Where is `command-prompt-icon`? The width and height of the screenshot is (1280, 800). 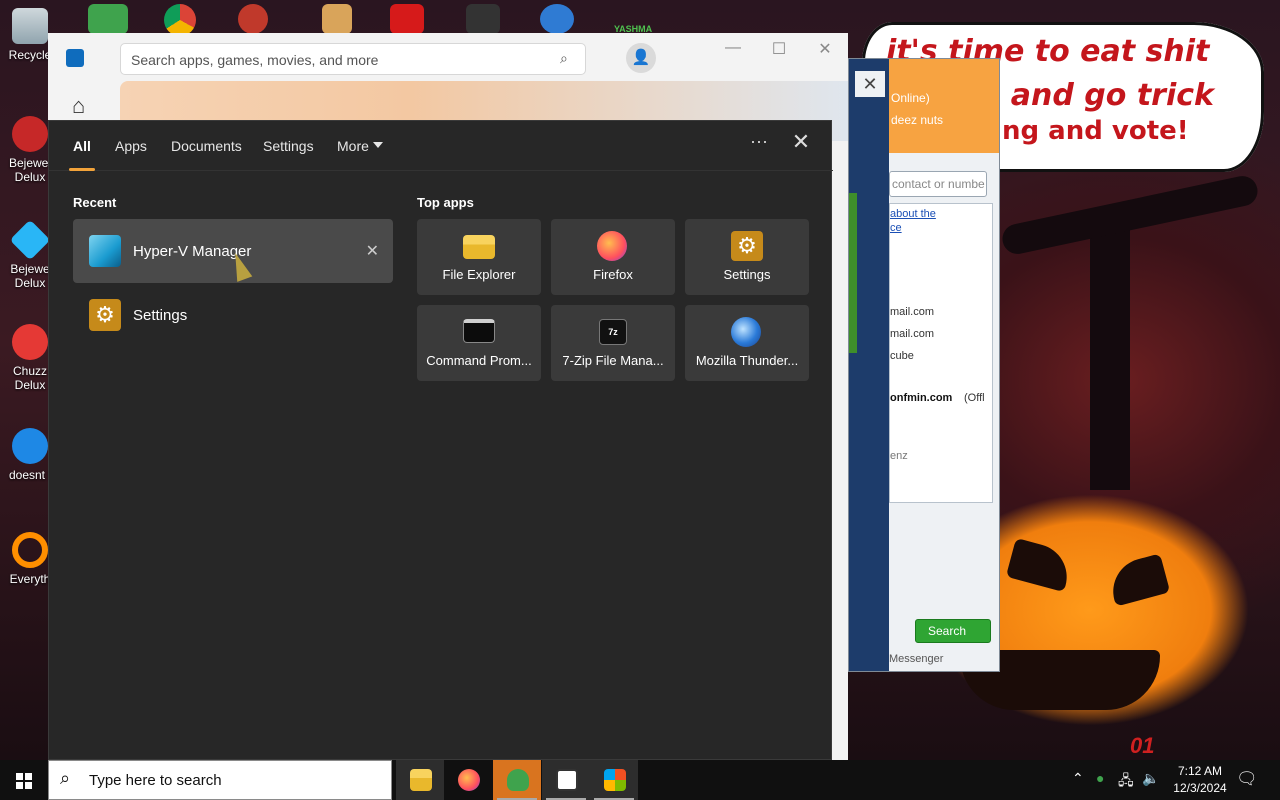 command-prompt-icon is located at coordinates (479, 331).